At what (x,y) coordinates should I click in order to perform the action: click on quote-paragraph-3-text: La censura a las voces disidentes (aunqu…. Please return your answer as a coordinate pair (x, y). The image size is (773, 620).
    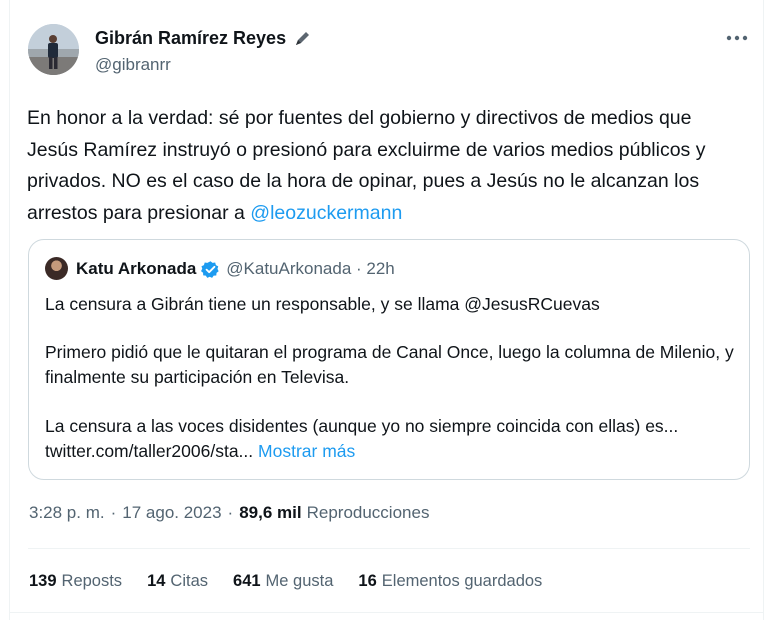
    Looking at the image, I should click on (362, 438).